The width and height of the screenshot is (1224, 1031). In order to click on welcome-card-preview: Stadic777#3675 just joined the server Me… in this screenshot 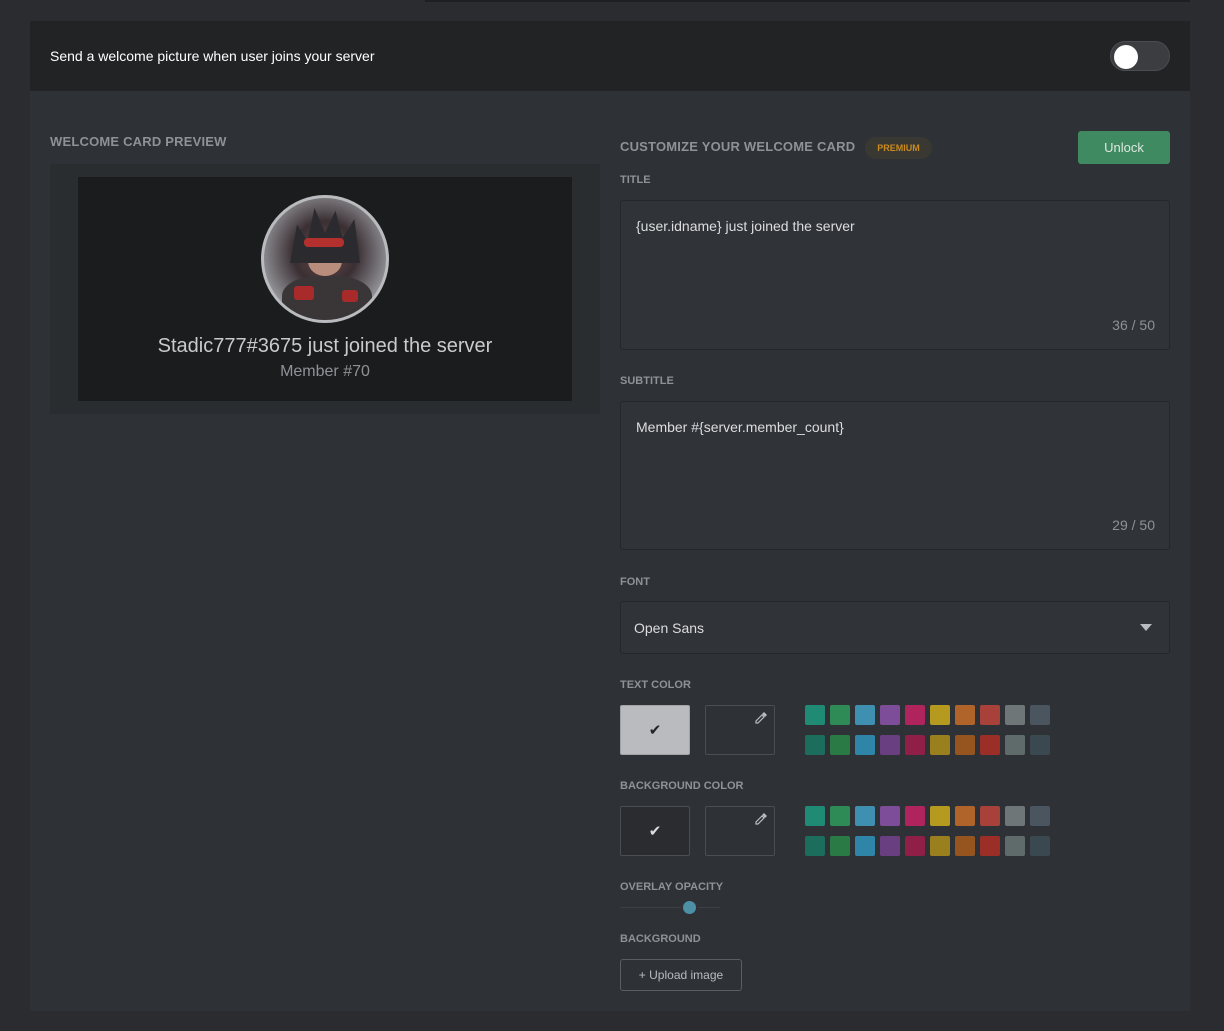, I will do `click(325, 289)`.